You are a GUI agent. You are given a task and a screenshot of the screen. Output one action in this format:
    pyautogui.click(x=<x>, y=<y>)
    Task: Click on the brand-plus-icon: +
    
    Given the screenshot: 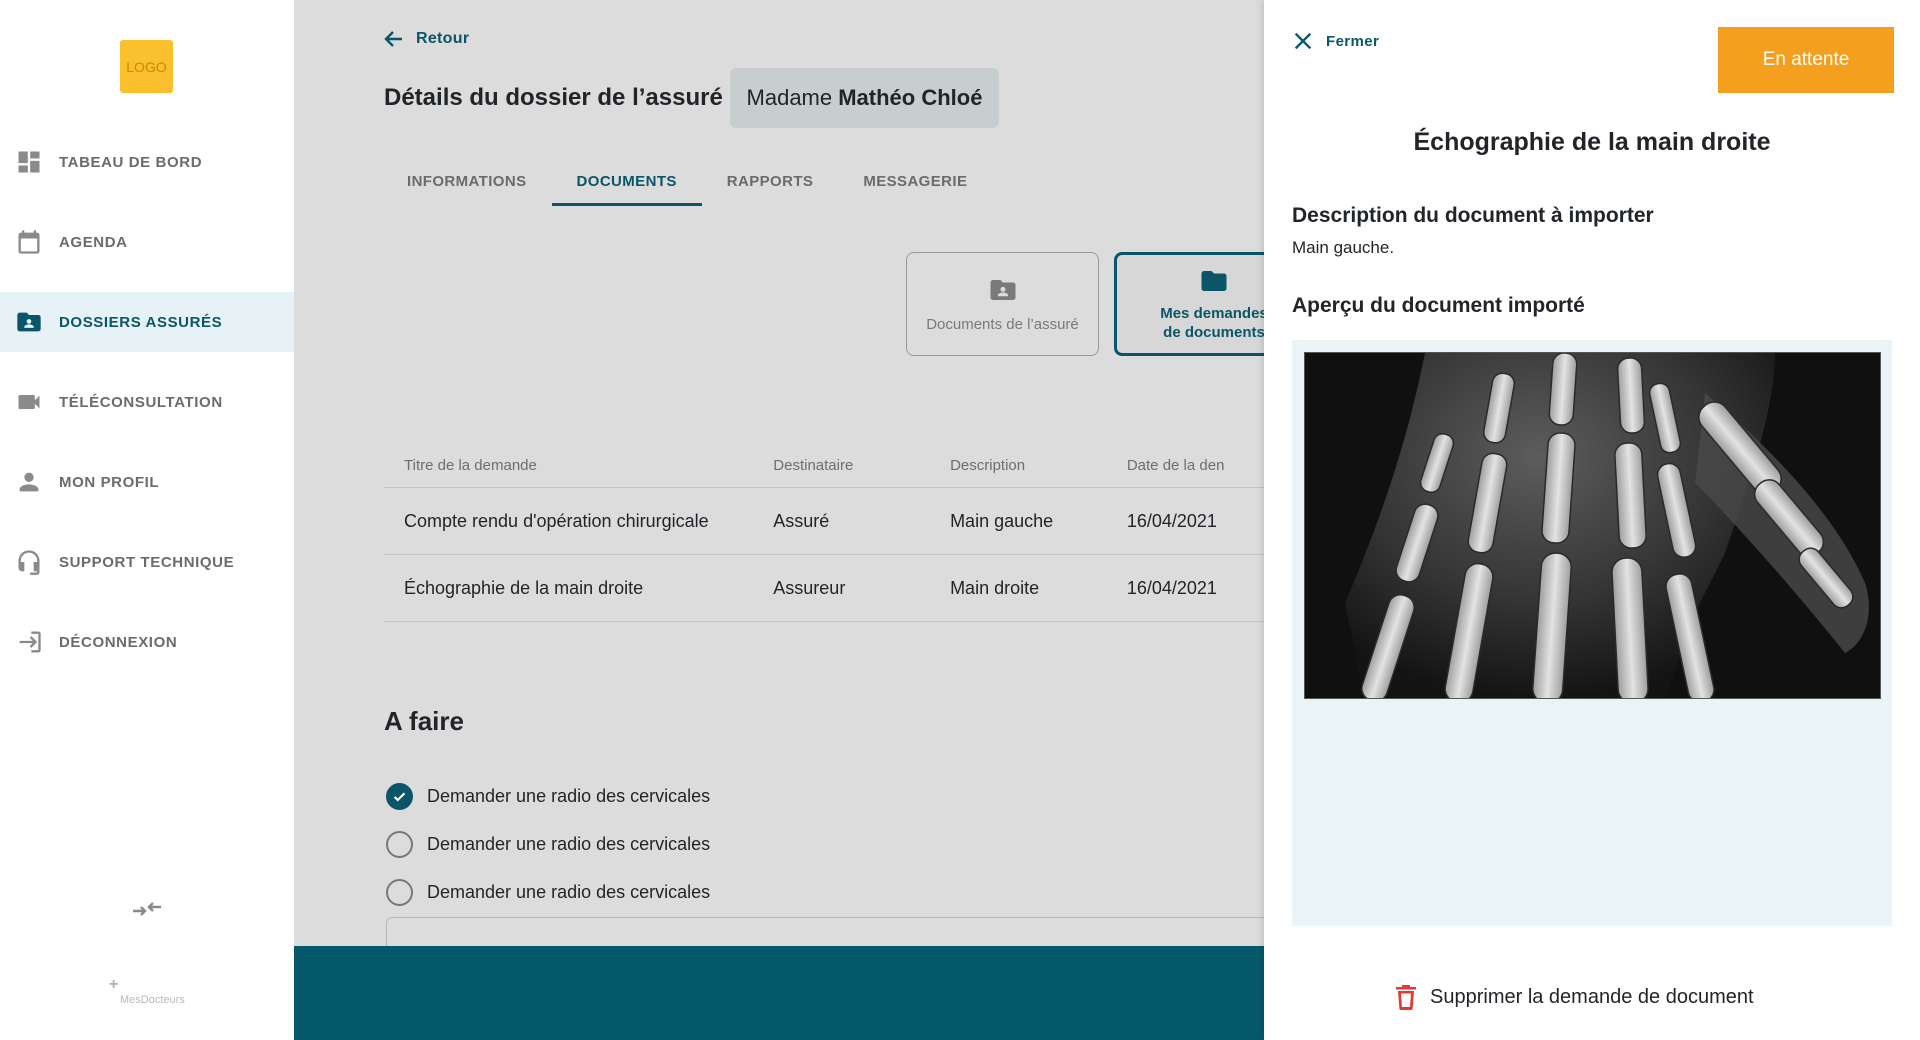 What is the action you would take?
    pyautogui.click(x=114, y=984)
    